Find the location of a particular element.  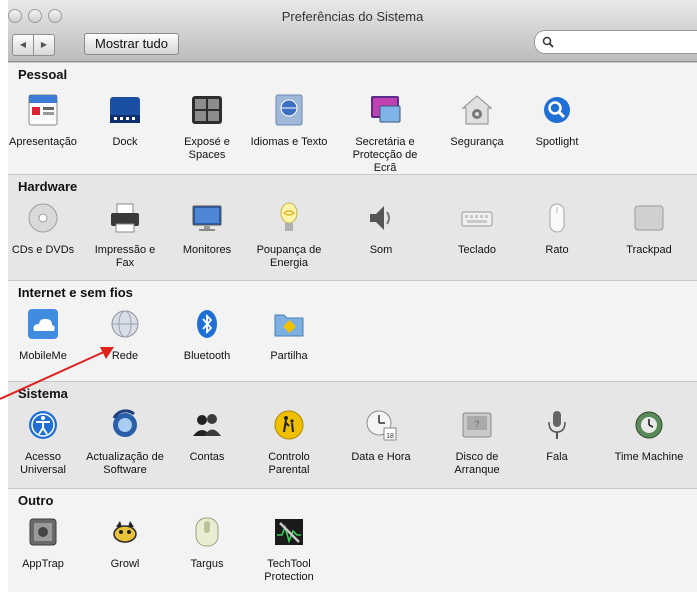

pref-dock: Dock is located at coordinates (125, 121).